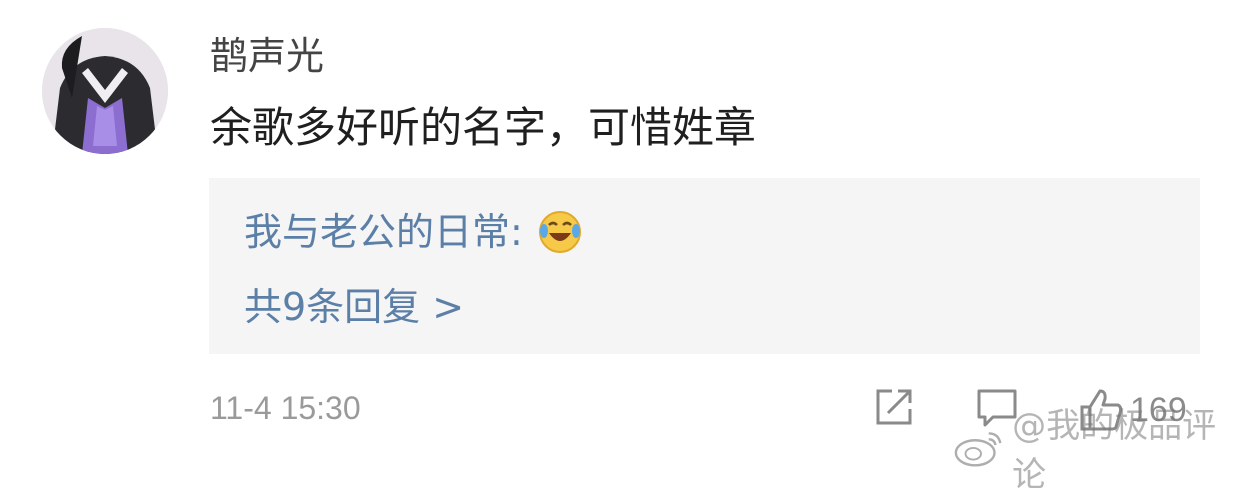 The image size is (1242, 496). I want to click on avatar-image, so click(105, 91).